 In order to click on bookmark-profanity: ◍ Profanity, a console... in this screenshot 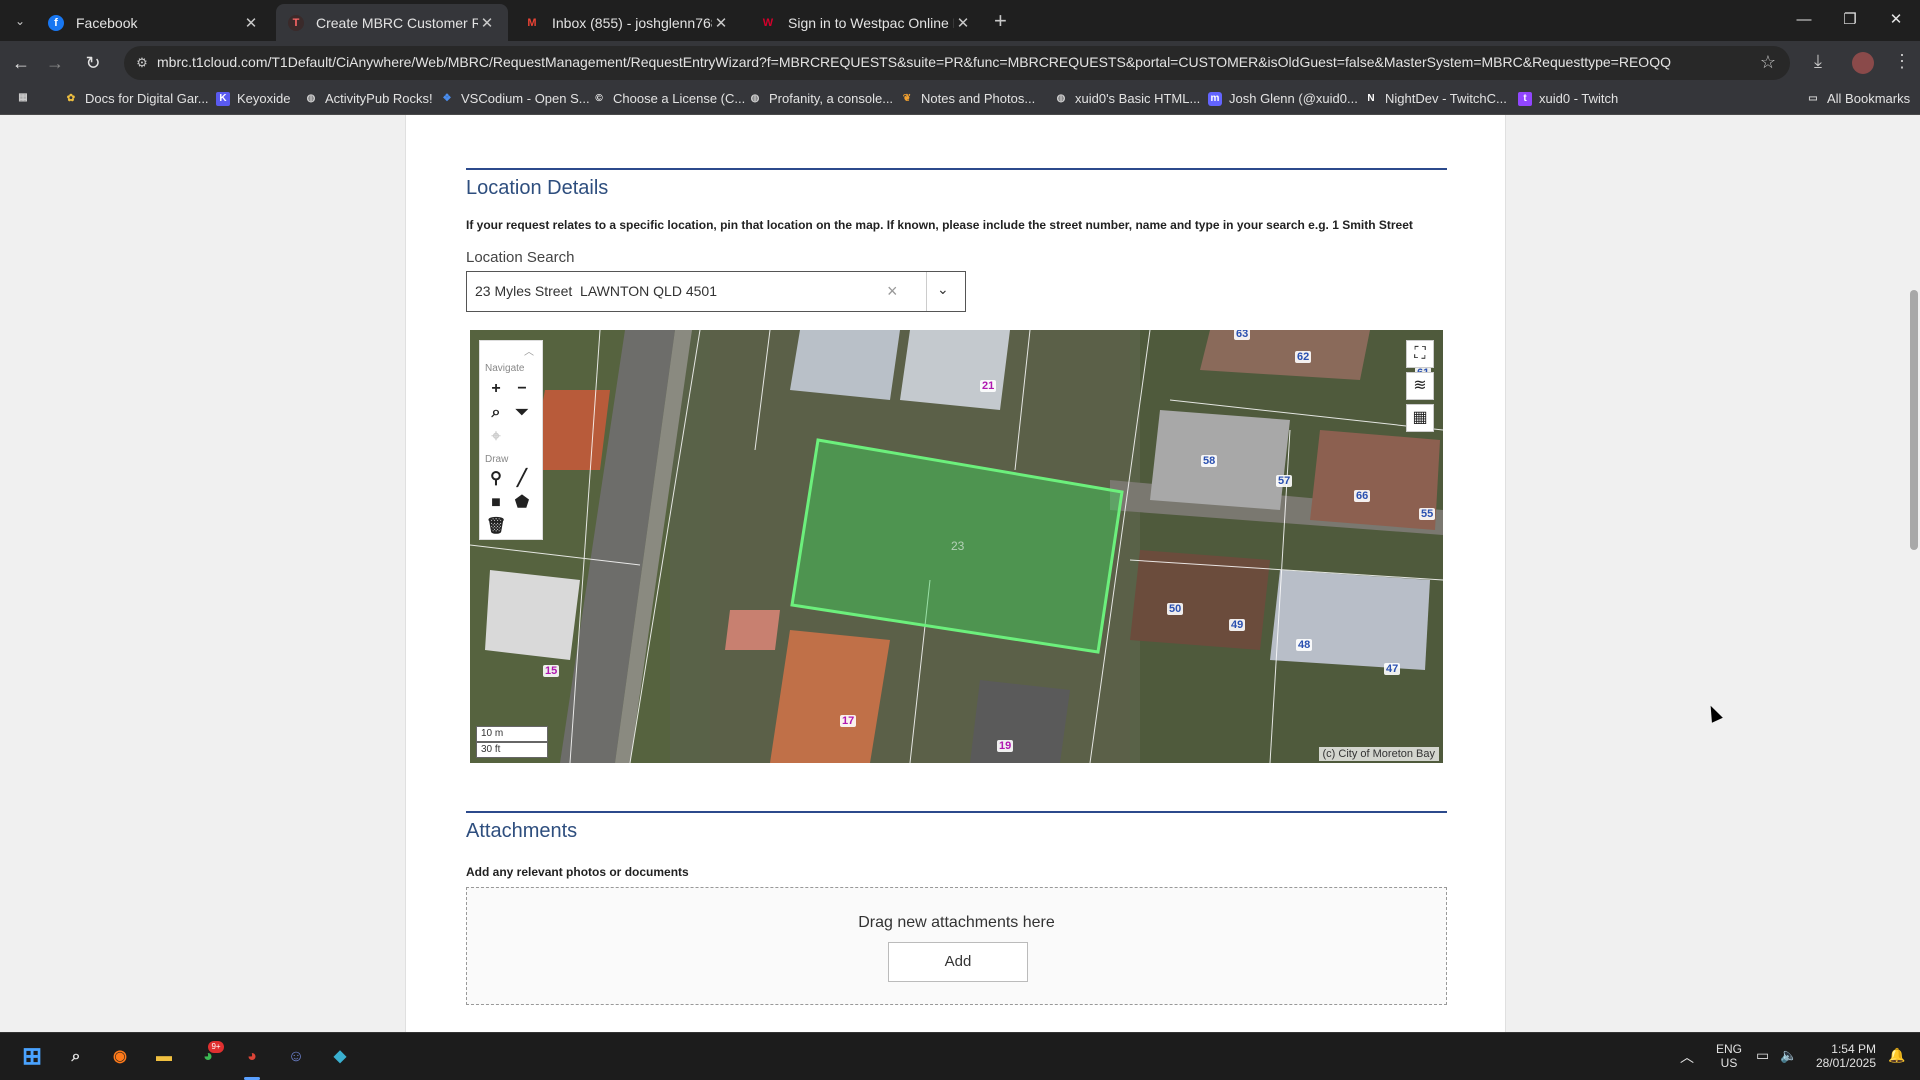, I will do `click(820, 98)`.